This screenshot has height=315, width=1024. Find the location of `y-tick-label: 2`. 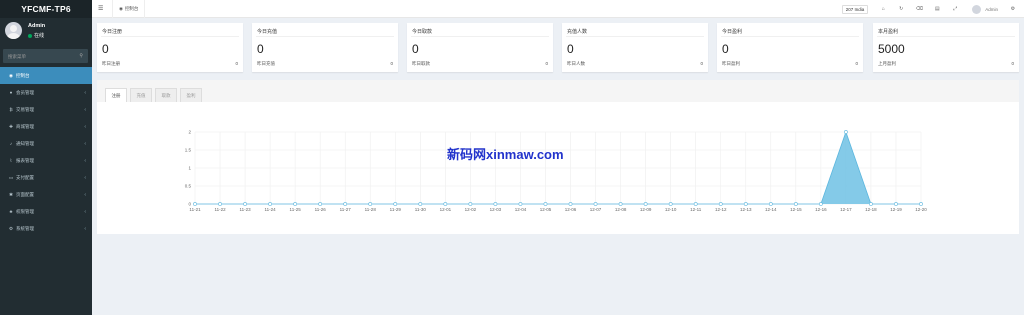

y-tick-label: 2 is located at coordinates (189, 132).